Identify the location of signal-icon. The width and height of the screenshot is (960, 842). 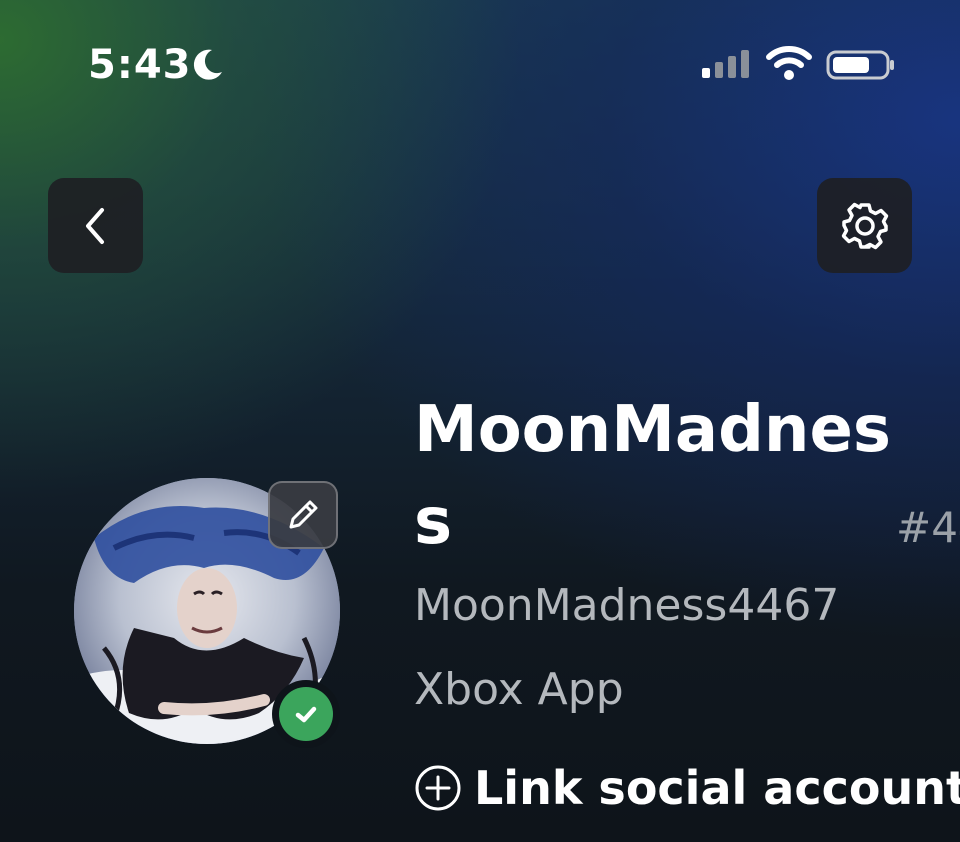
(725, 64).